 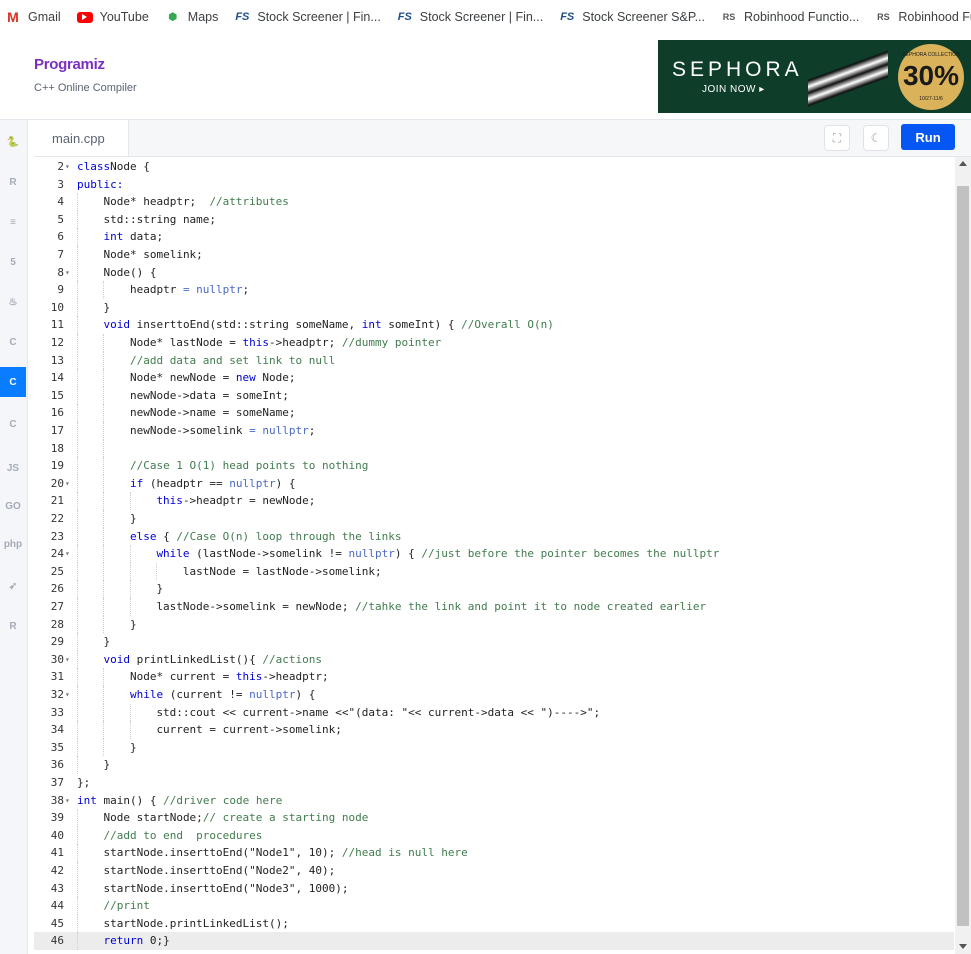 What do you see at coordinates (13, 424) in the screenshot?
I see `csharp-icon: C` at bounding box center [13, 424].